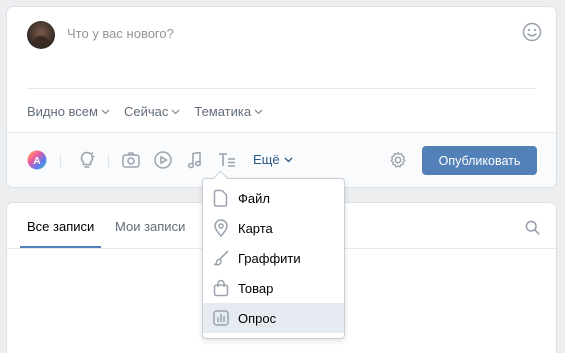  I want to click on menu-item-label: Товар, so click(256, 288).